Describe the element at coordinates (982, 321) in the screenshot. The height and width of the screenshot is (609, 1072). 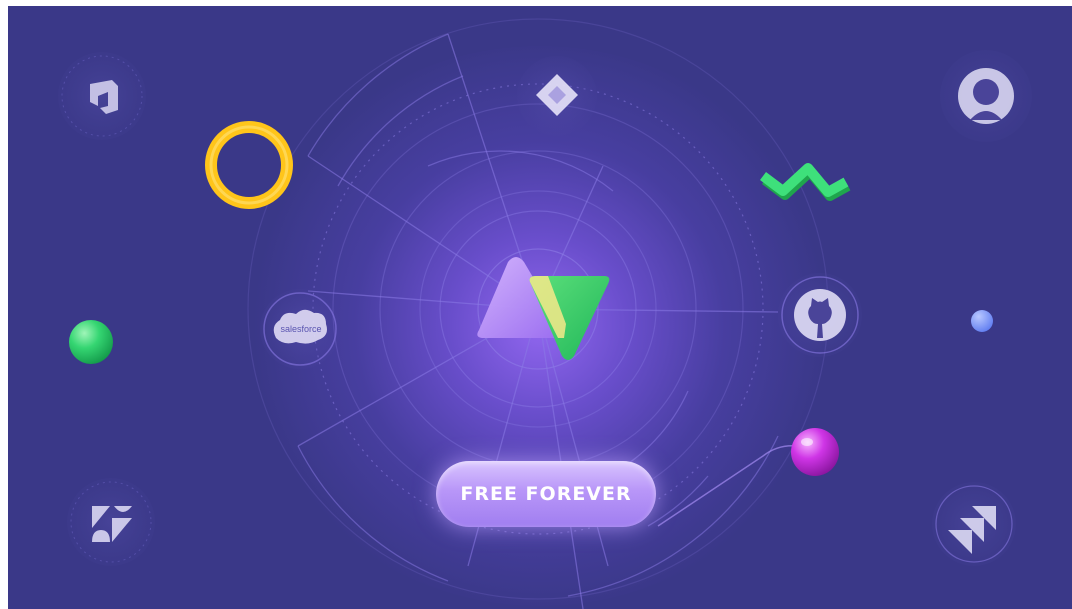
I see `blue-sphere` at that location.